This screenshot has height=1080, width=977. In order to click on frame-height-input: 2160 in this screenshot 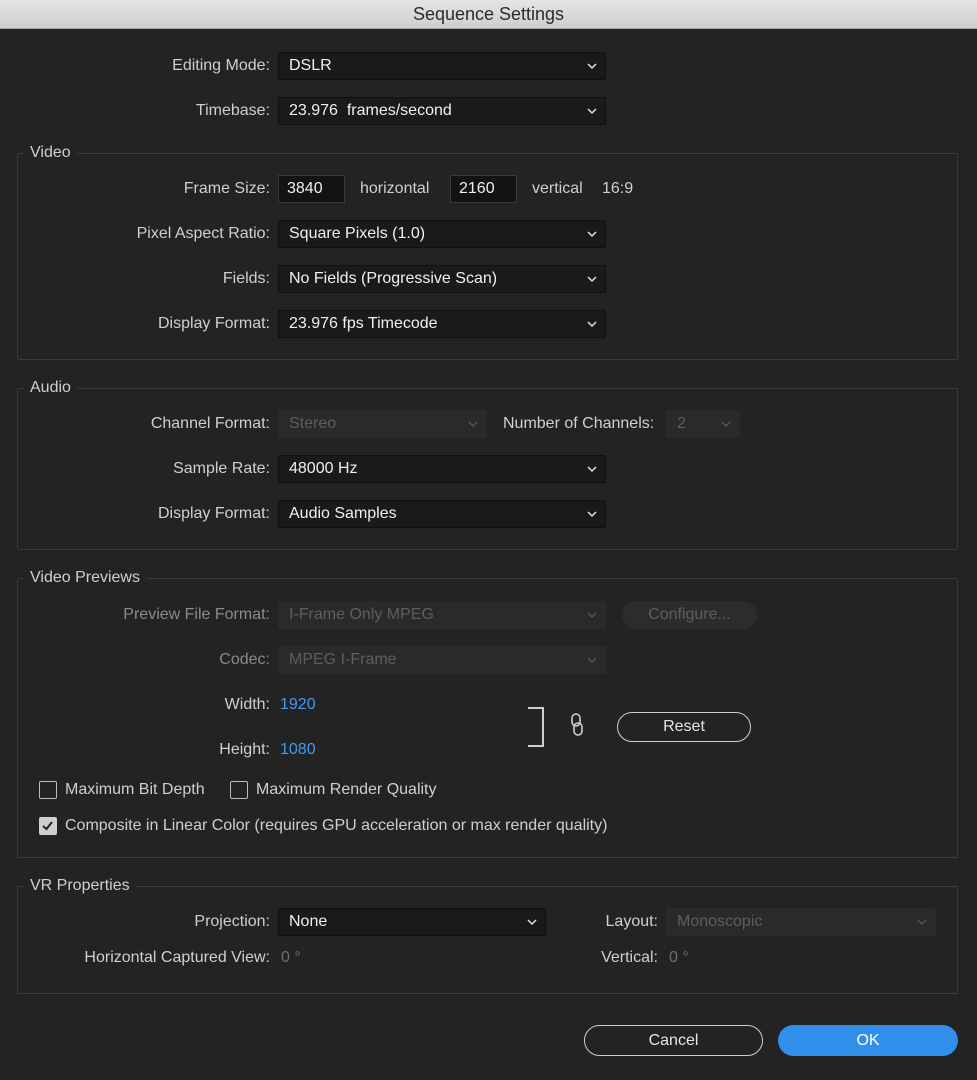, I will do `click(483, 189)`.